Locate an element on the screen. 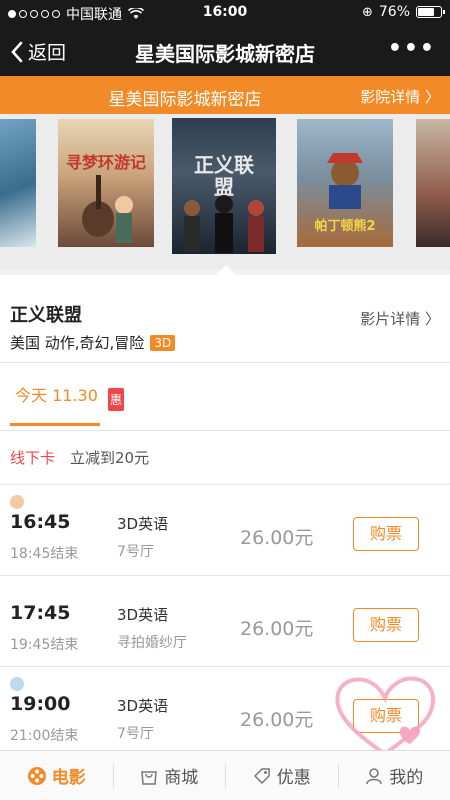 The width and height of the screenshot is (450, 800). movie-meta: 美国 动作,奇幻,冒险 3D is located at coordinates (93, 342).